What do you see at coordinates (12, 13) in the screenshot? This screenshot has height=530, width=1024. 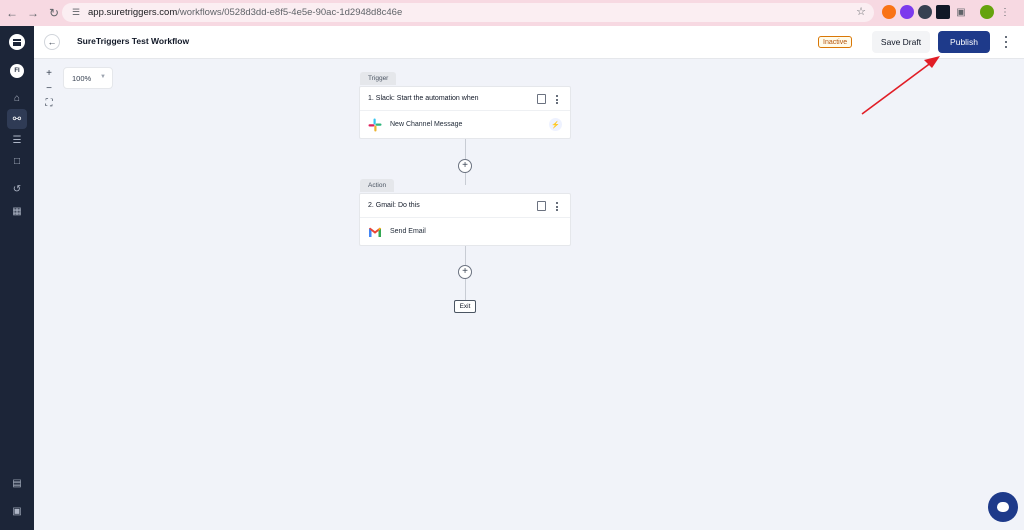 I see `back-arrow-icon: ←` at bounding box center [12, 13].